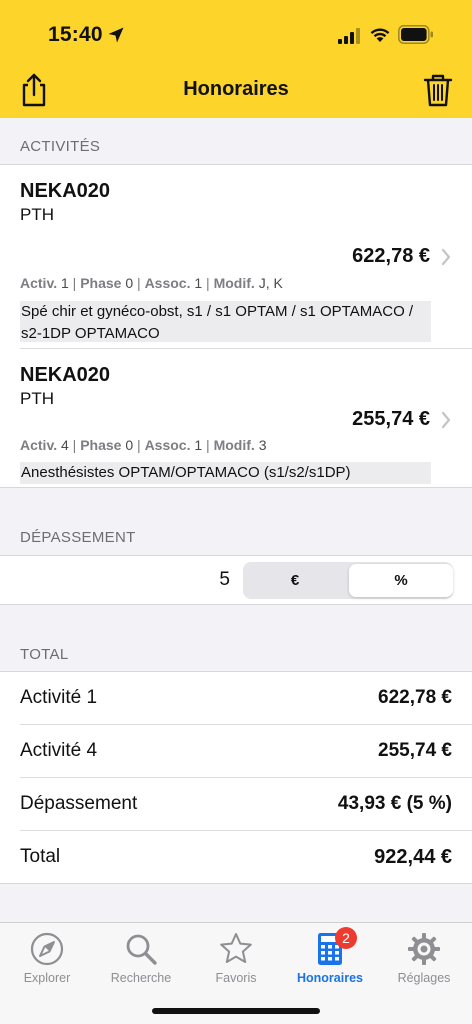 The image size is (472, 1024). What do you see at coordinates (330, 956) in the screenshot?
I see `tab-honoraires: 2 Honoraires` at bounding box center [330, 956].